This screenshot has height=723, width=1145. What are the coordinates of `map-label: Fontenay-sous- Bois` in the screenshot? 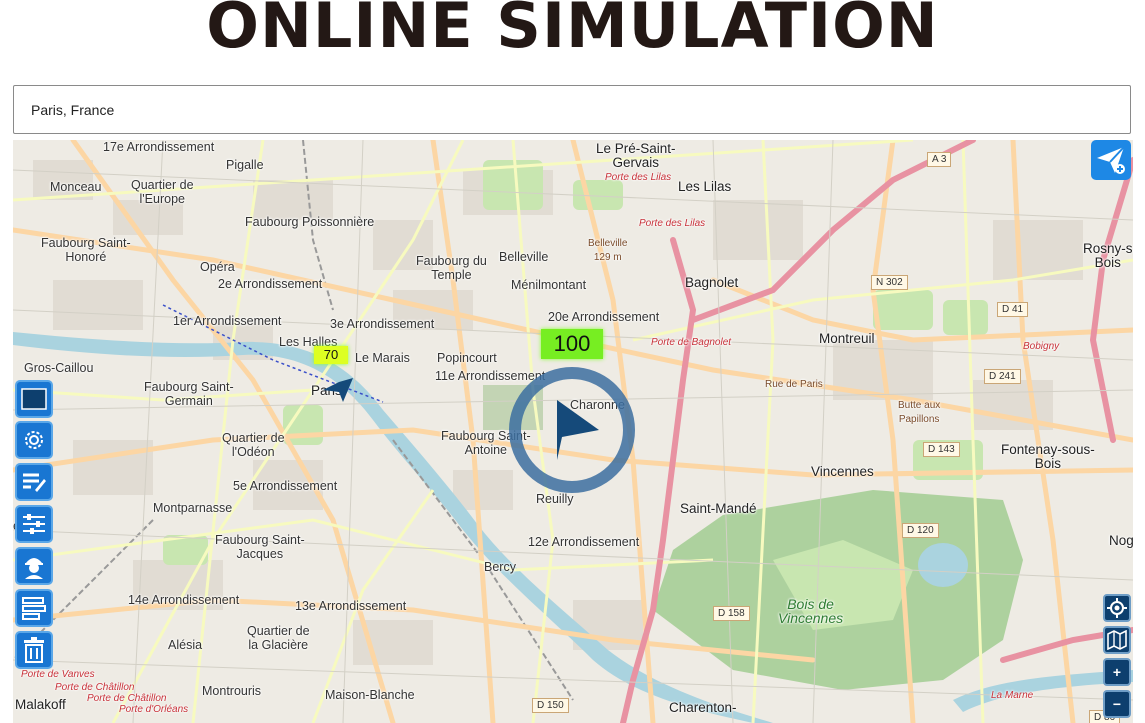 It's located at (1048, 456).